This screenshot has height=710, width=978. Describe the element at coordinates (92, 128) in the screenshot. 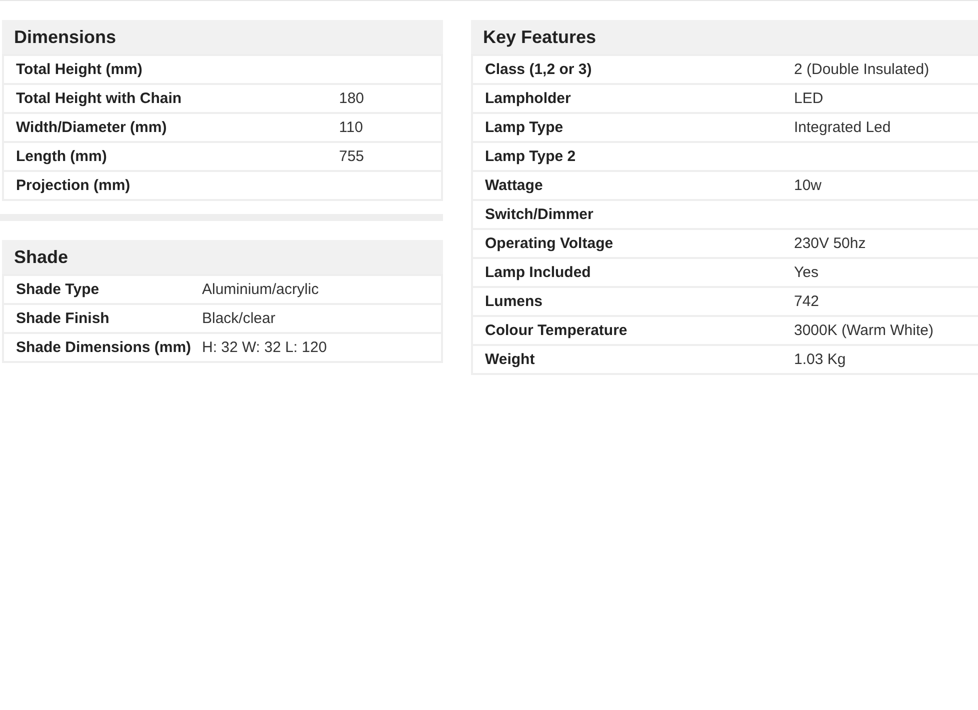

I see `spec-label: Width/Diameter (mm)` at that location.